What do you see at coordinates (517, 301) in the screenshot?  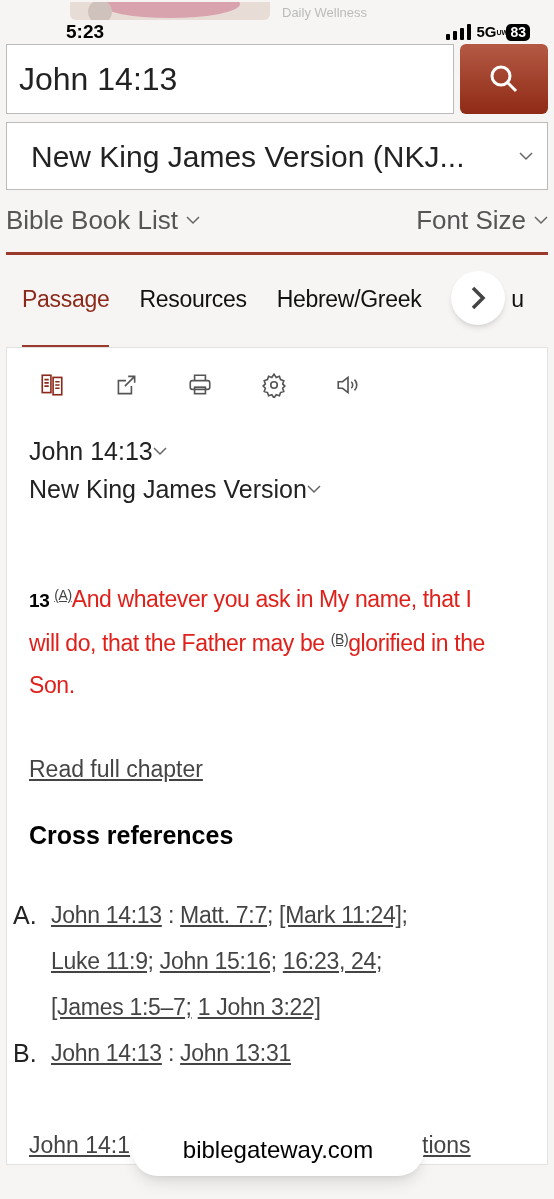 I see `tab: u` at bounding box center [517, 301].